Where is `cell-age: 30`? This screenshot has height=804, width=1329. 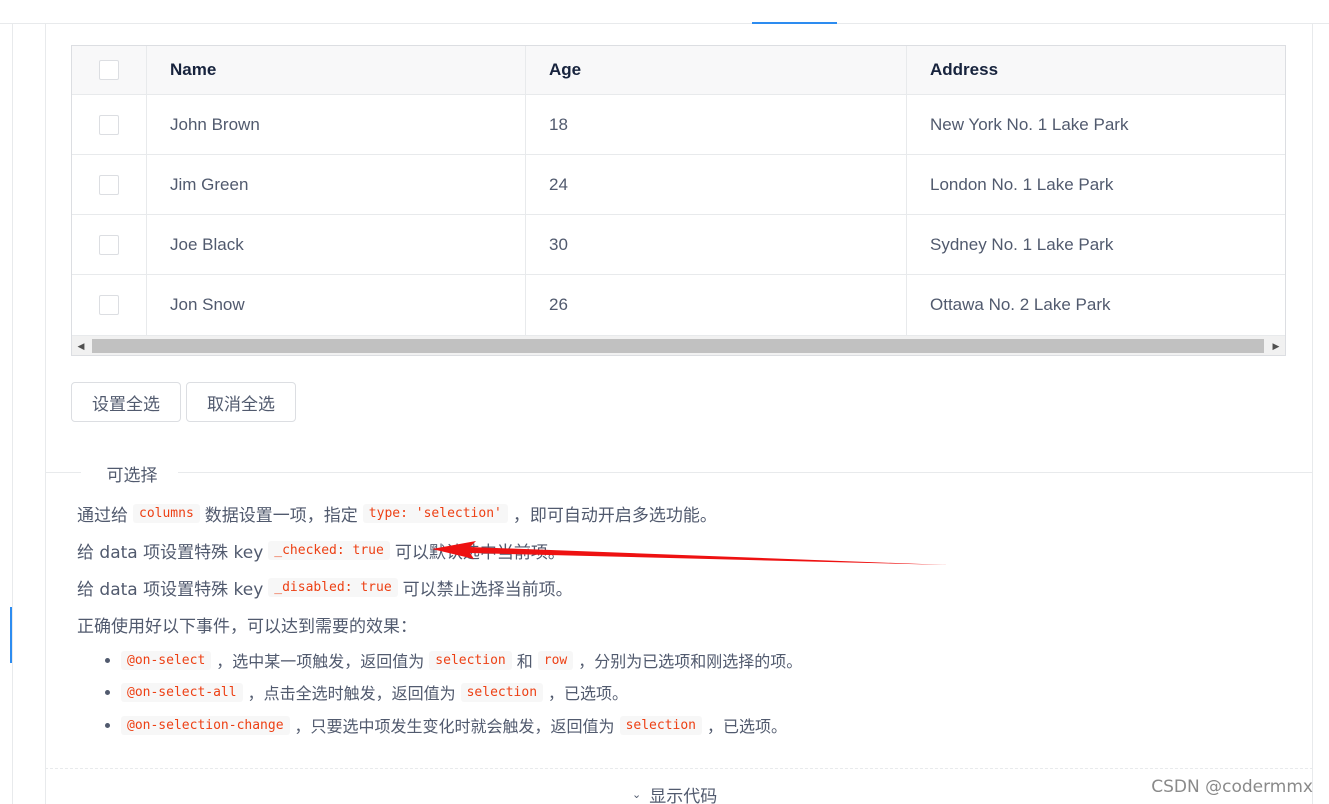
cell-age: 30 is located at coordinates (716, 244).